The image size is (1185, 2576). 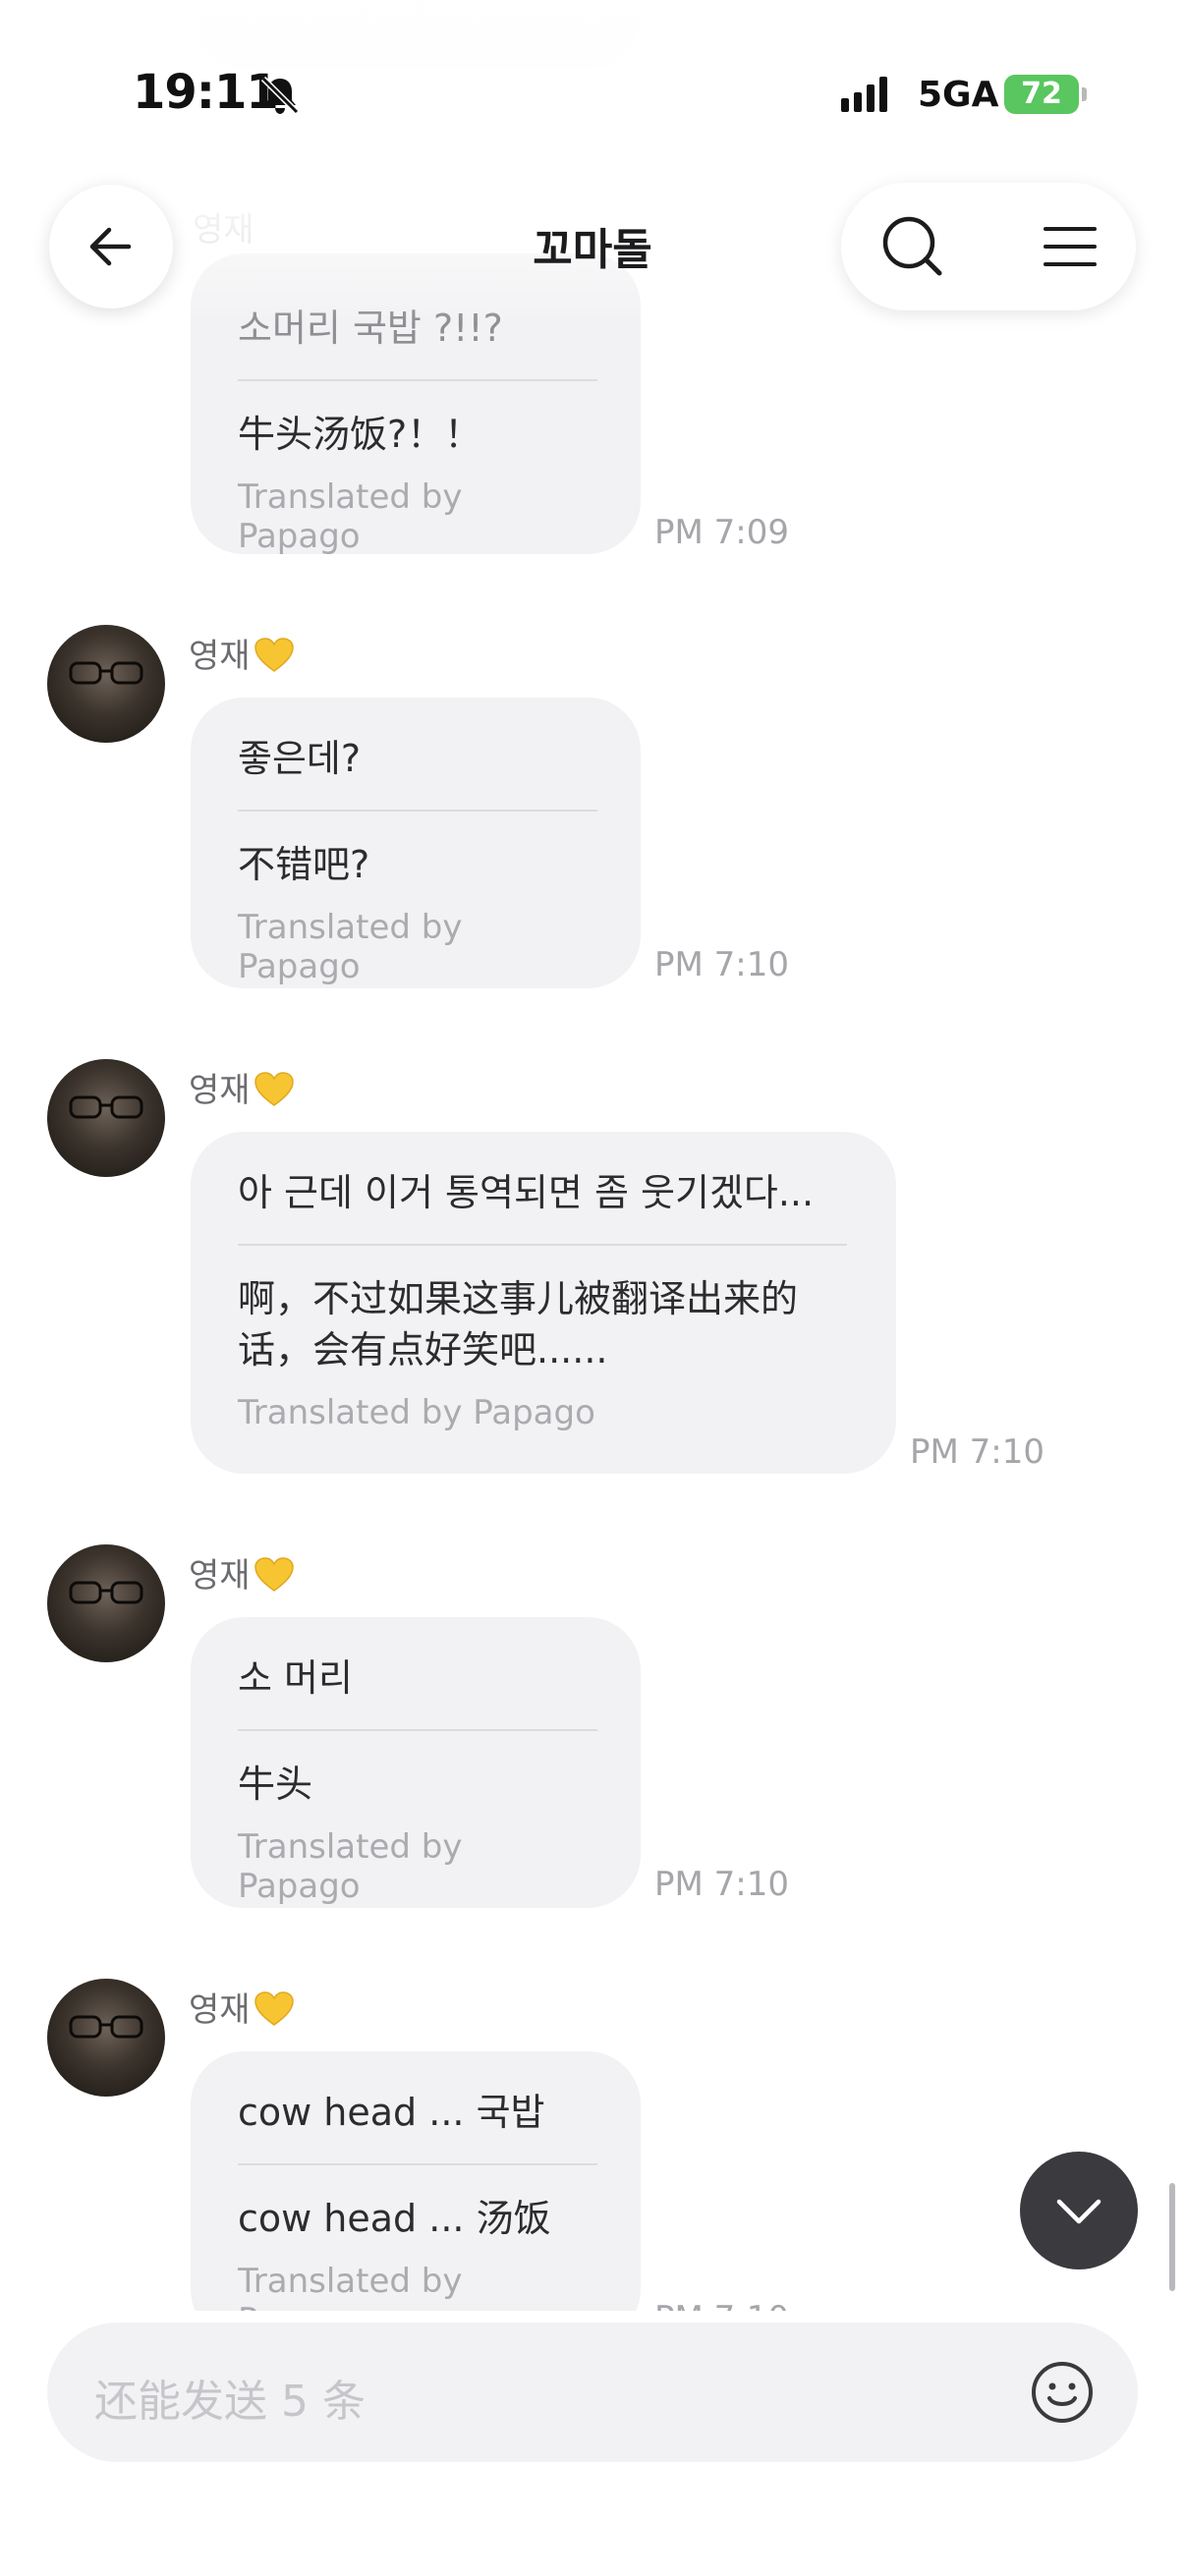 What do you see at coordinates (276, 1784) in the screenshot?
I see `translated-text: 牛头` at bounding box center [276, 1784].